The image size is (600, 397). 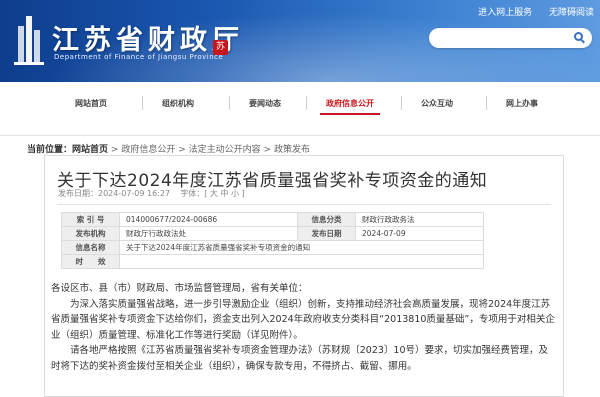 I want to click on nav-news: 要闻动态, so click(x=255, y=103).